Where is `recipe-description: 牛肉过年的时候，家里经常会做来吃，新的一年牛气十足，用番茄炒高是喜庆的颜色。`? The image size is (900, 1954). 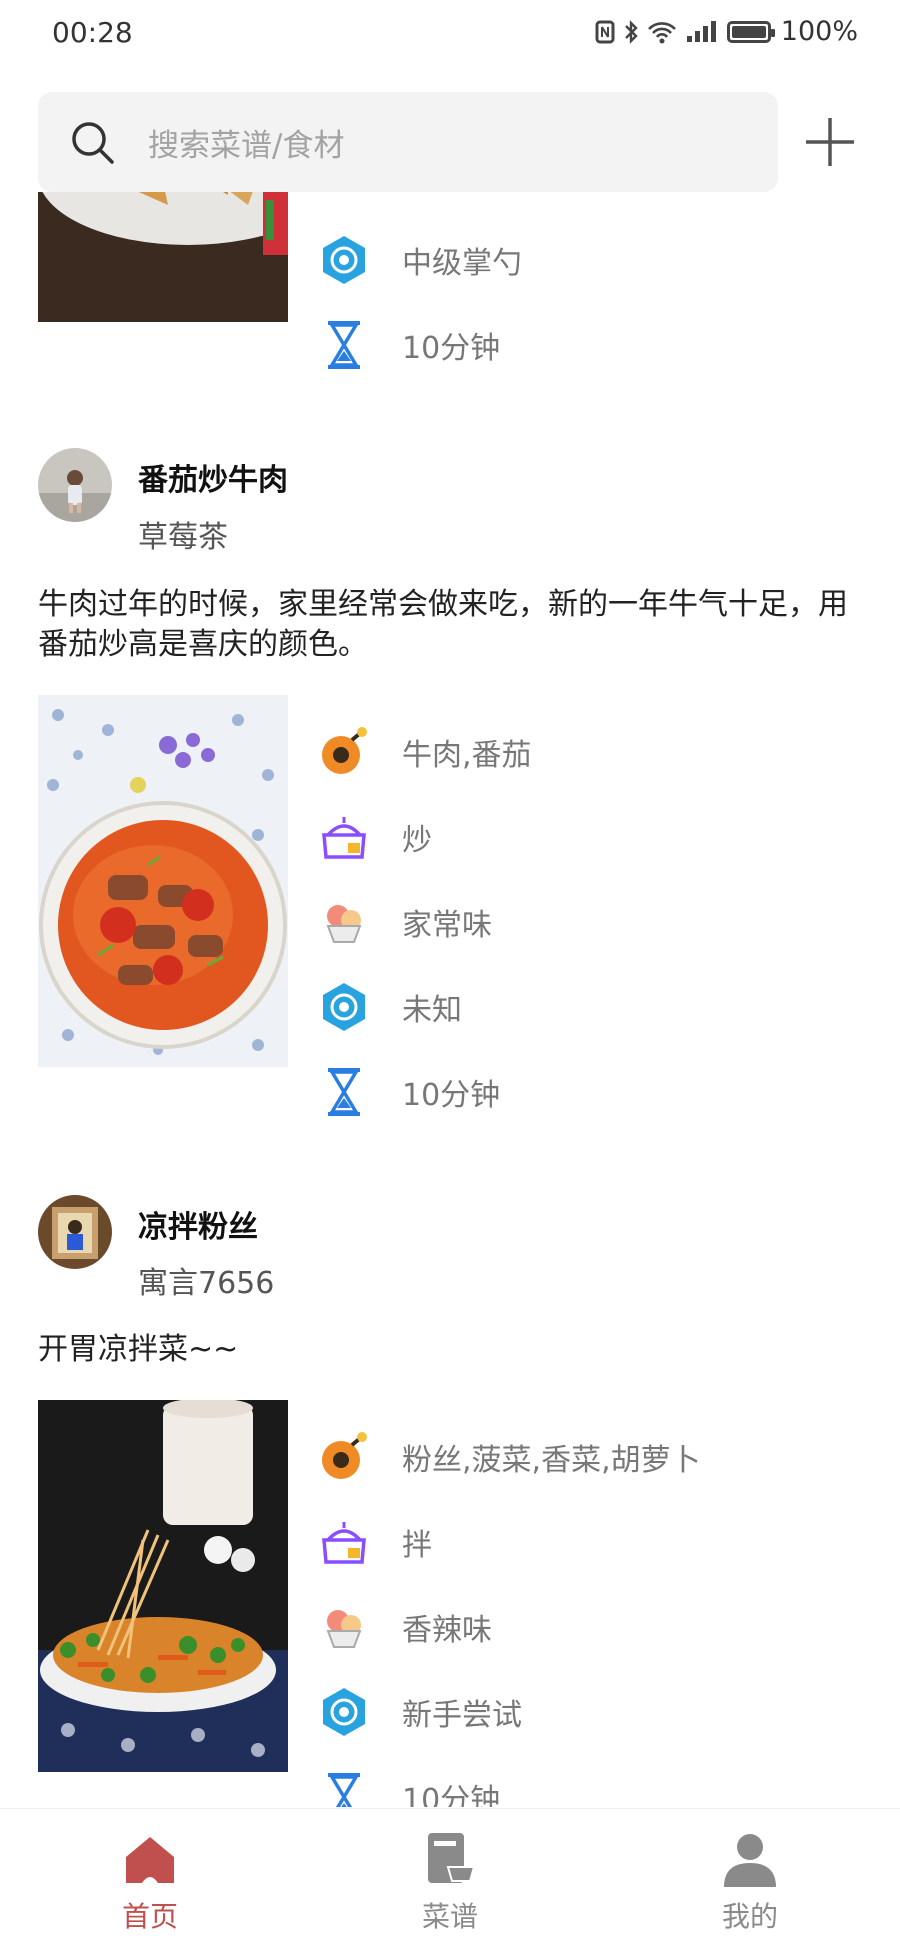
recipe-description: 牛肉过年的时候，家里经常会做来吃，新的一年牛气十足，用番茄炒高是喜庆的颜色。 is located at coordinates (443, 624).